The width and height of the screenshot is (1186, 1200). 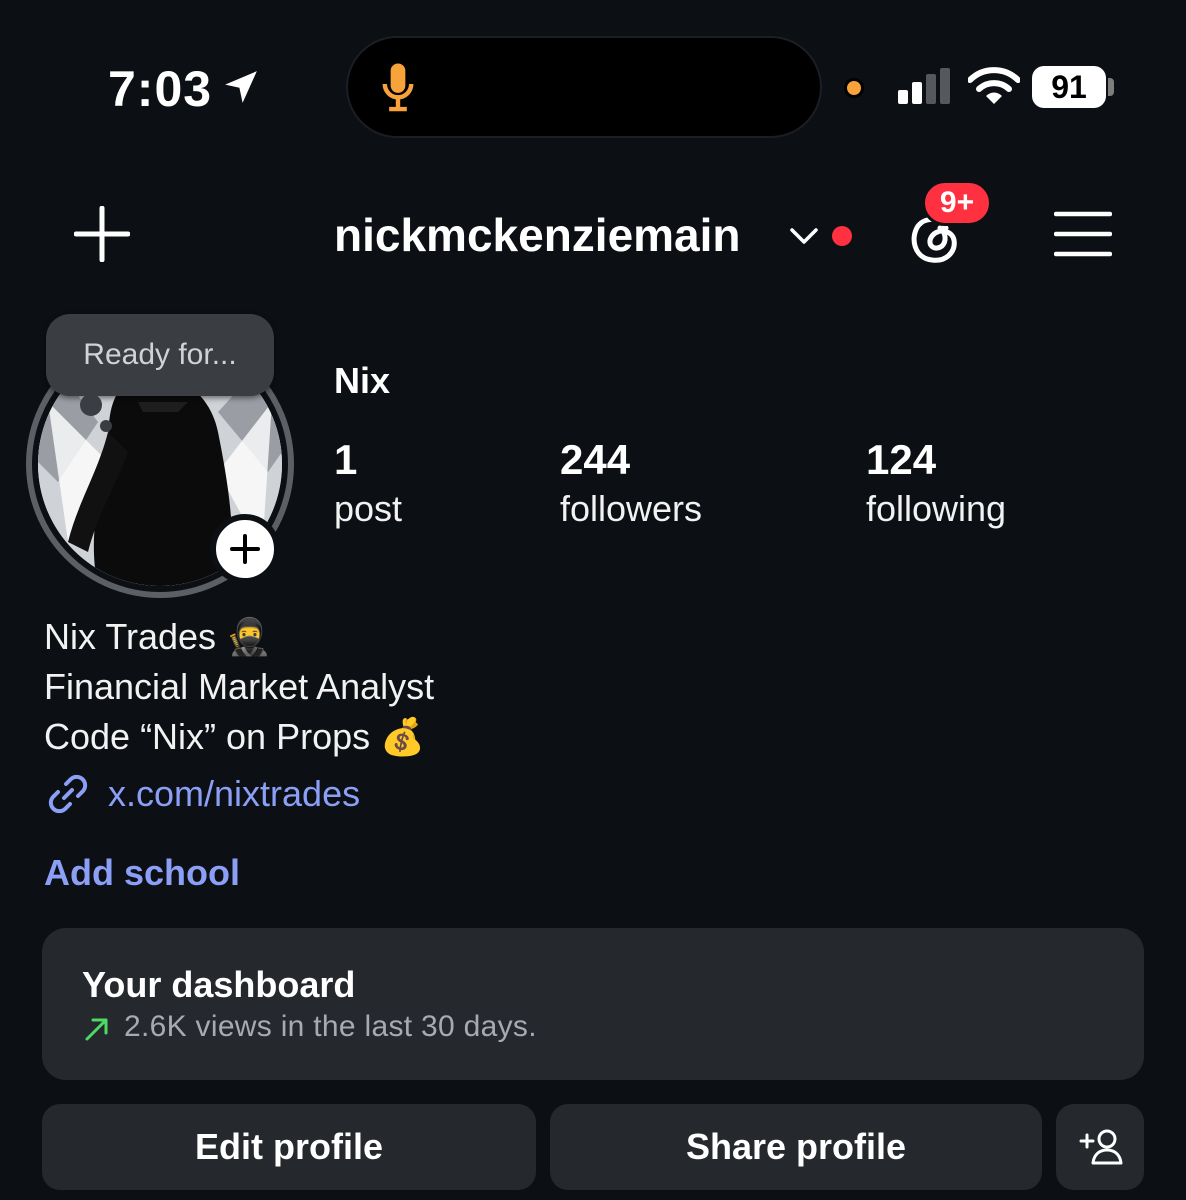 I want to click on account-switcher-username: nickmckenziemain, so click(x=537, y=235).